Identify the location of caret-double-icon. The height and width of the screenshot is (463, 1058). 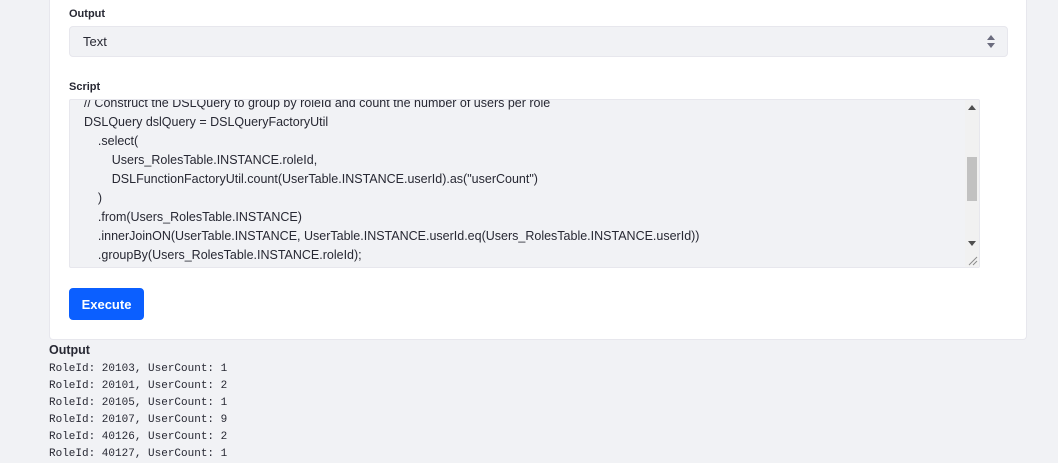
(991, 41).